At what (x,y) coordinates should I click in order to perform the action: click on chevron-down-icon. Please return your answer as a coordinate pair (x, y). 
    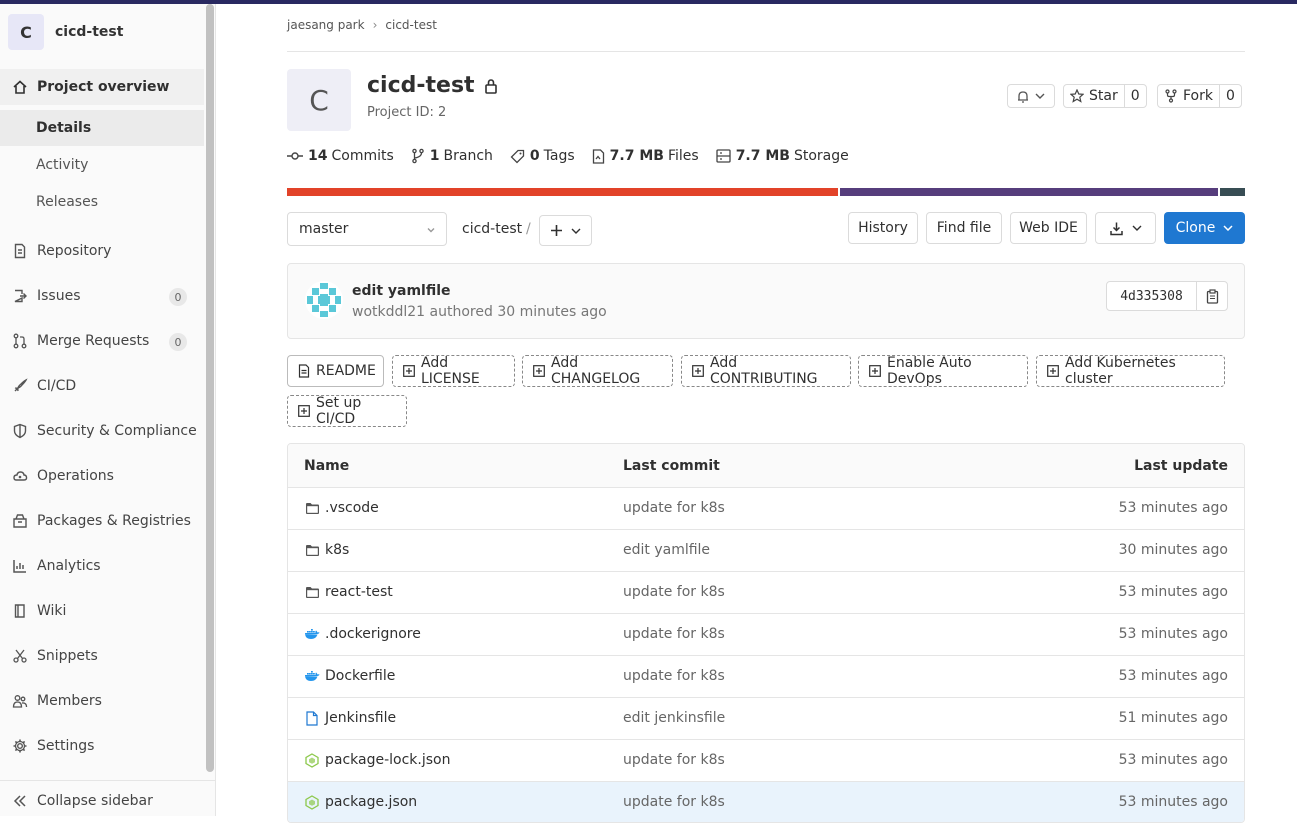
    Looking at the image, I should click on (431, 231).